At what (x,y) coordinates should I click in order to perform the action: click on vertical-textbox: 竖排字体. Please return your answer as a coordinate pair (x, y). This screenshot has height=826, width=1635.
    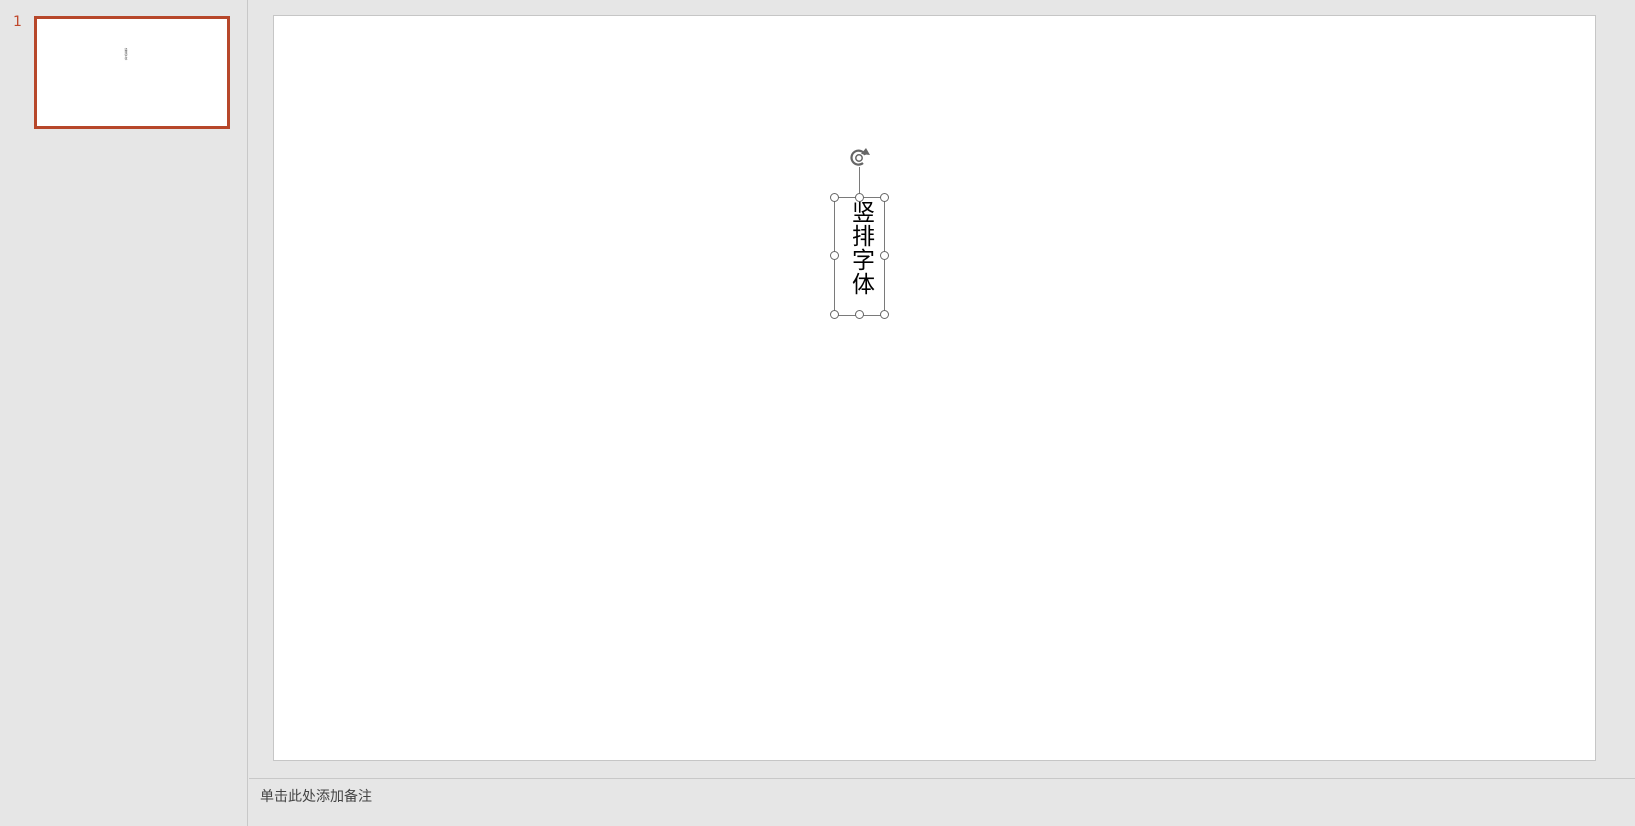
    Looking at the image, I should click on (859, 256).